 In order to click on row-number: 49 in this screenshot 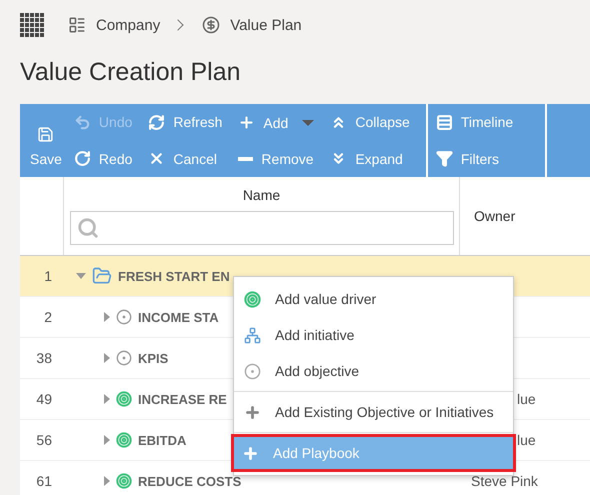, I will do `click(44, 399)`.